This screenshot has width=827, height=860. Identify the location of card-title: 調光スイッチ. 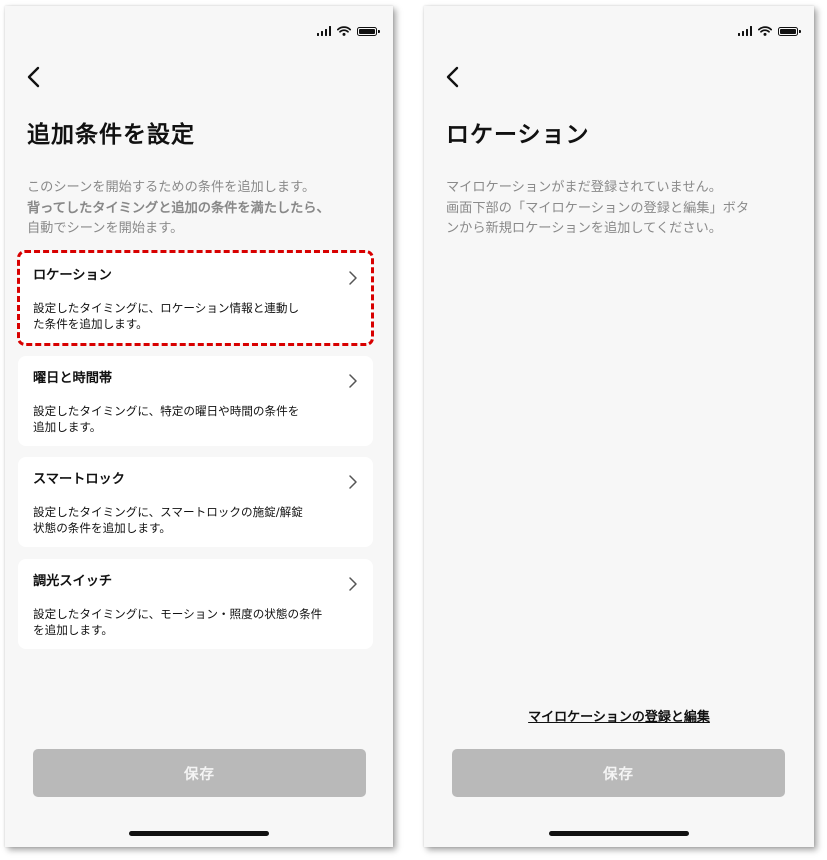
(73, 581).